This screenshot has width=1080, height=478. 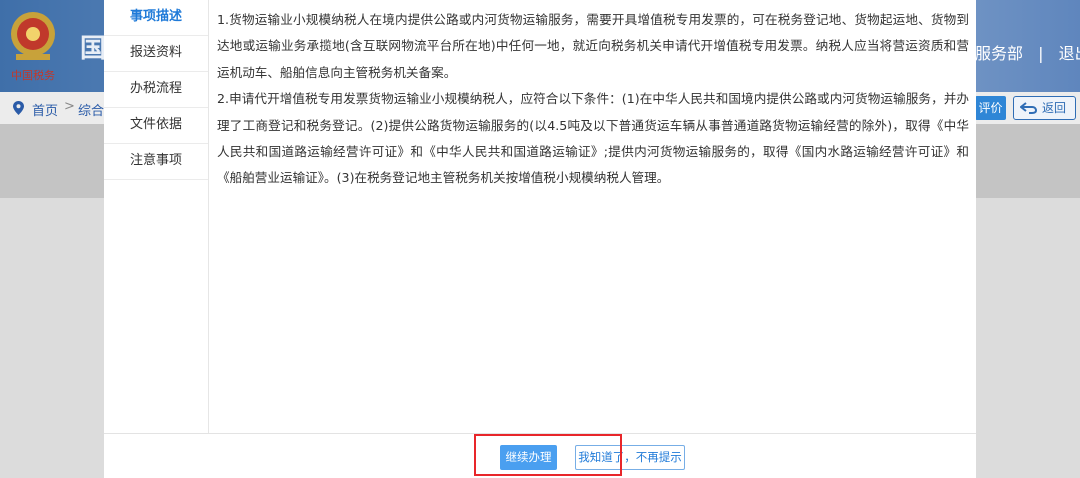 I want to click on tab-submission-materials: 报送资料, so click(x=156, y=54).